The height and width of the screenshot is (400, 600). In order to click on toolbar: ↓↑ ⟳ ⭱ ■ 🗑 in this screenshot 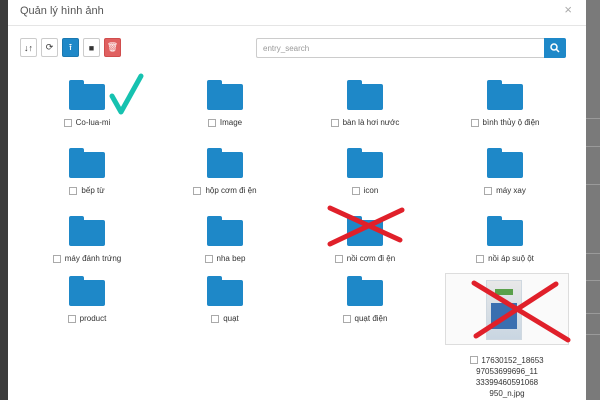, I will do `click(70, 47)`.